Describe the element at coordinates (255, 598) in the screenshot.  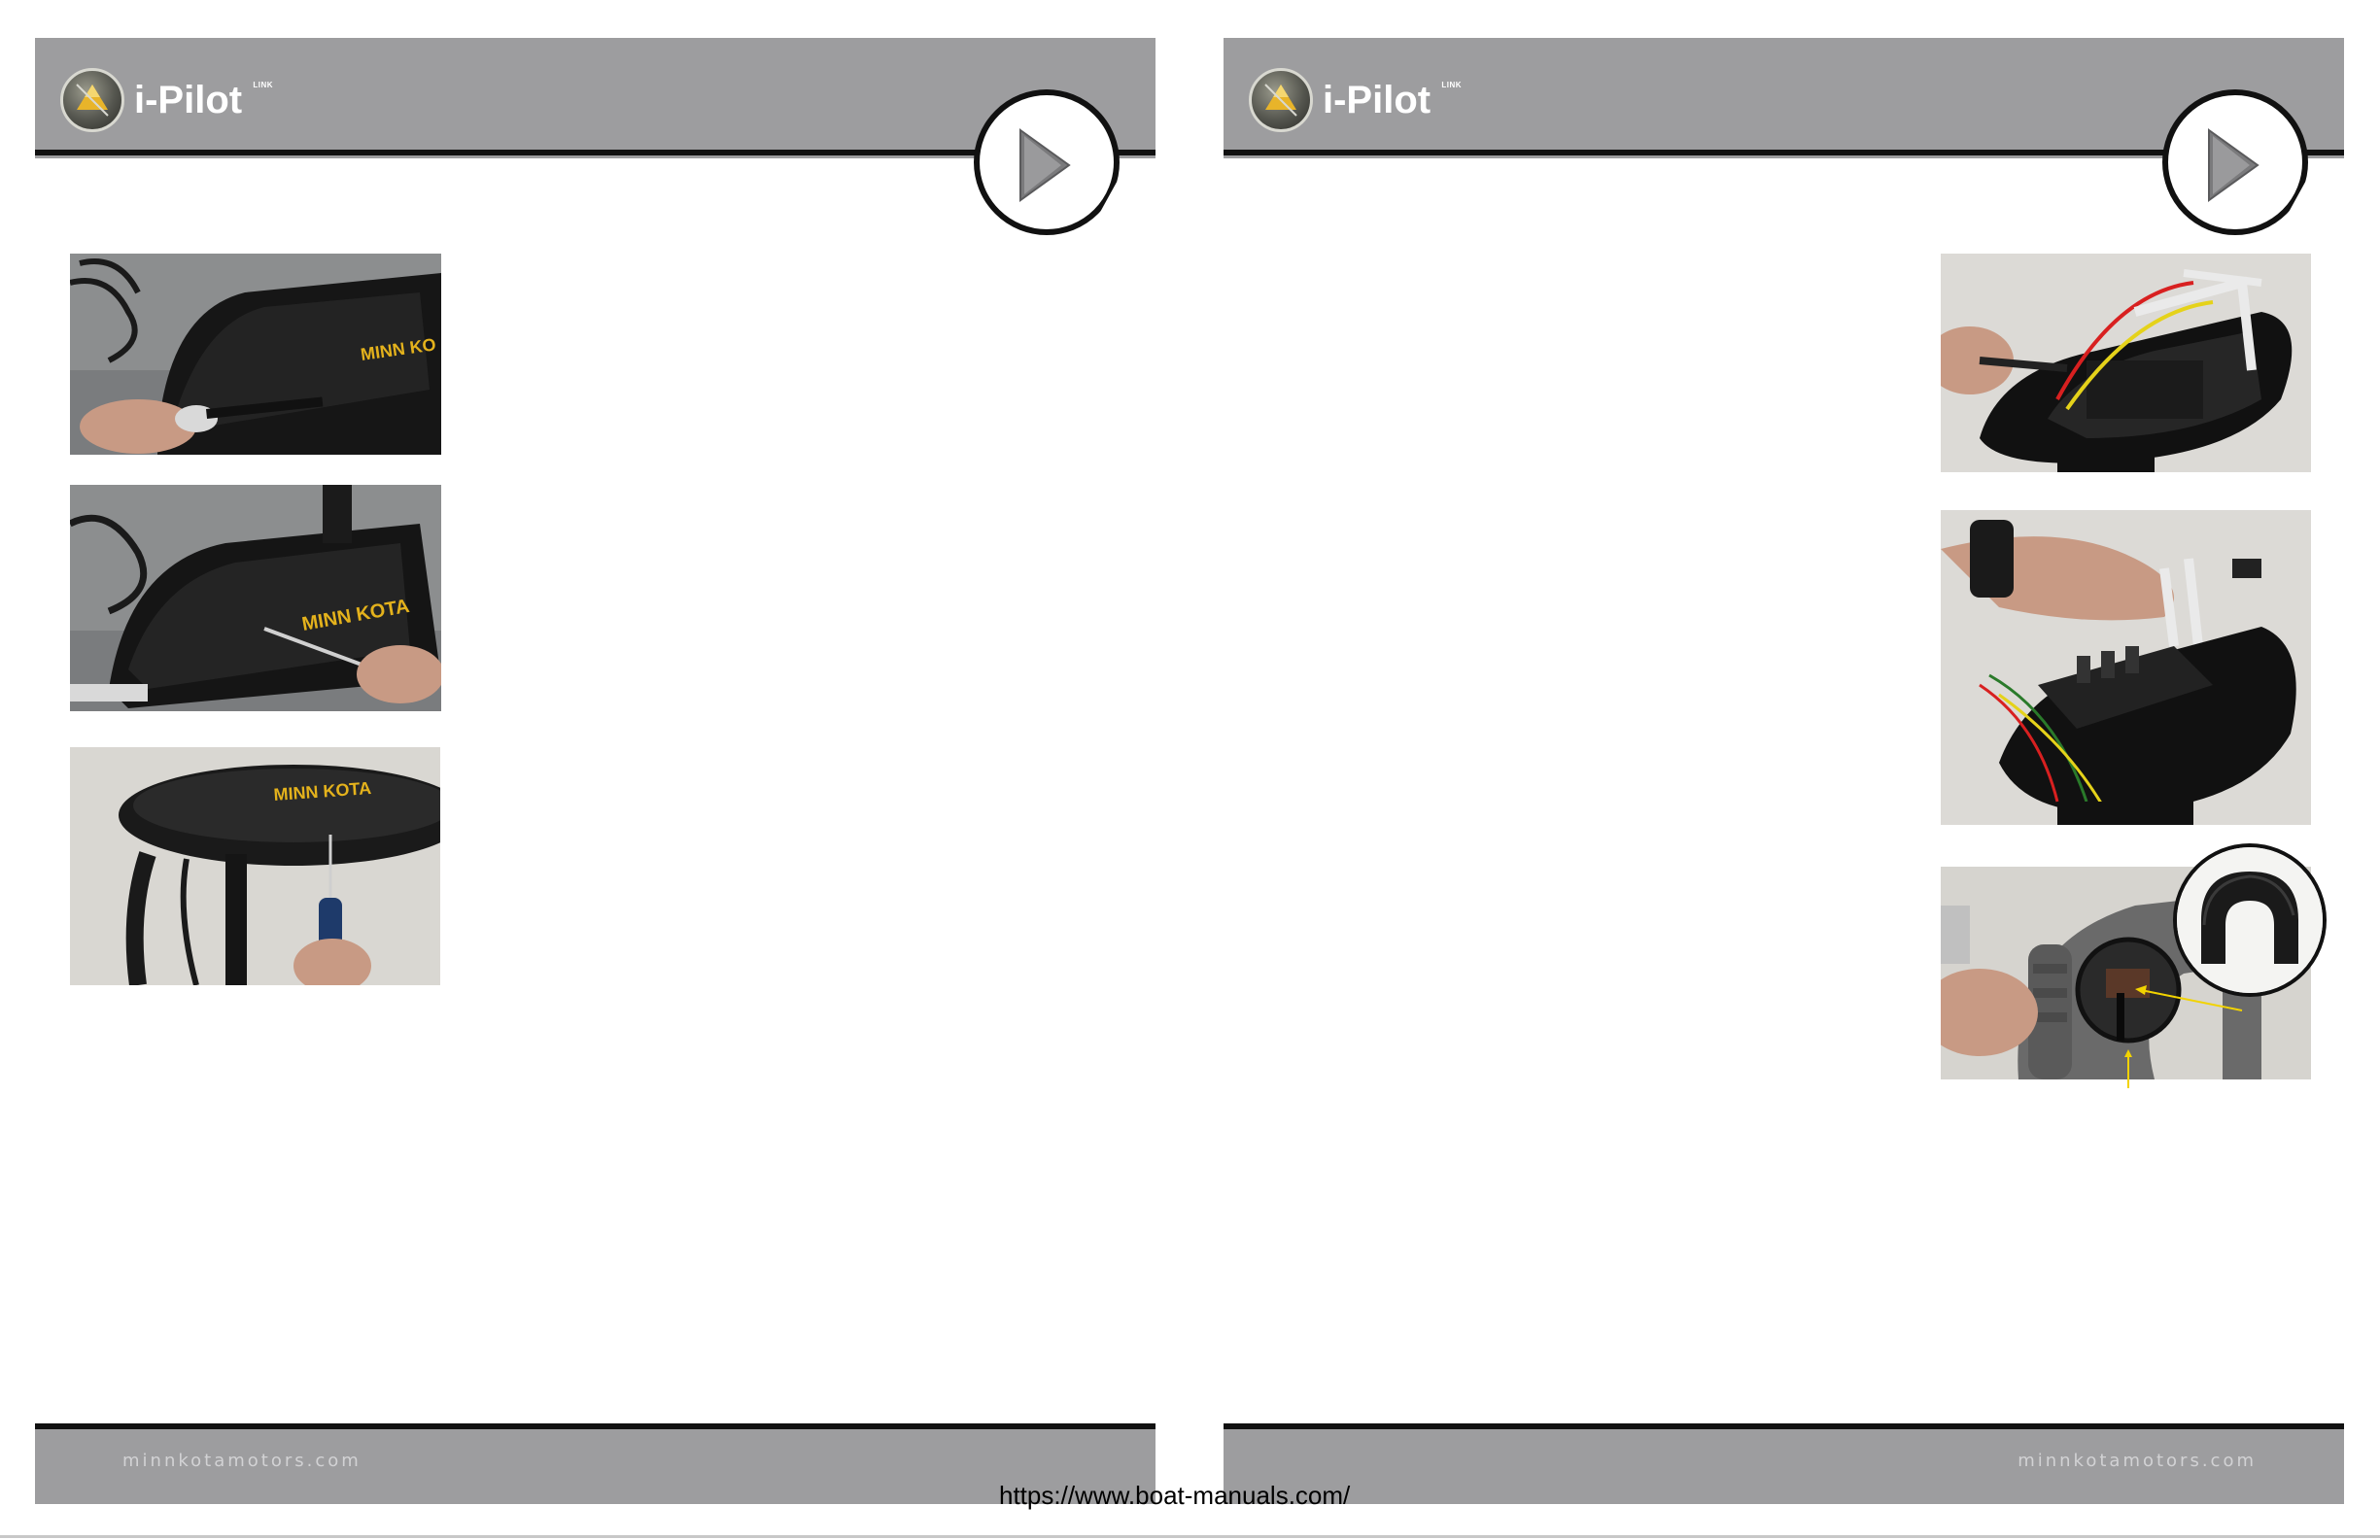
I see `photo-control-box-screwdriver: MINN KOTA` at that location.